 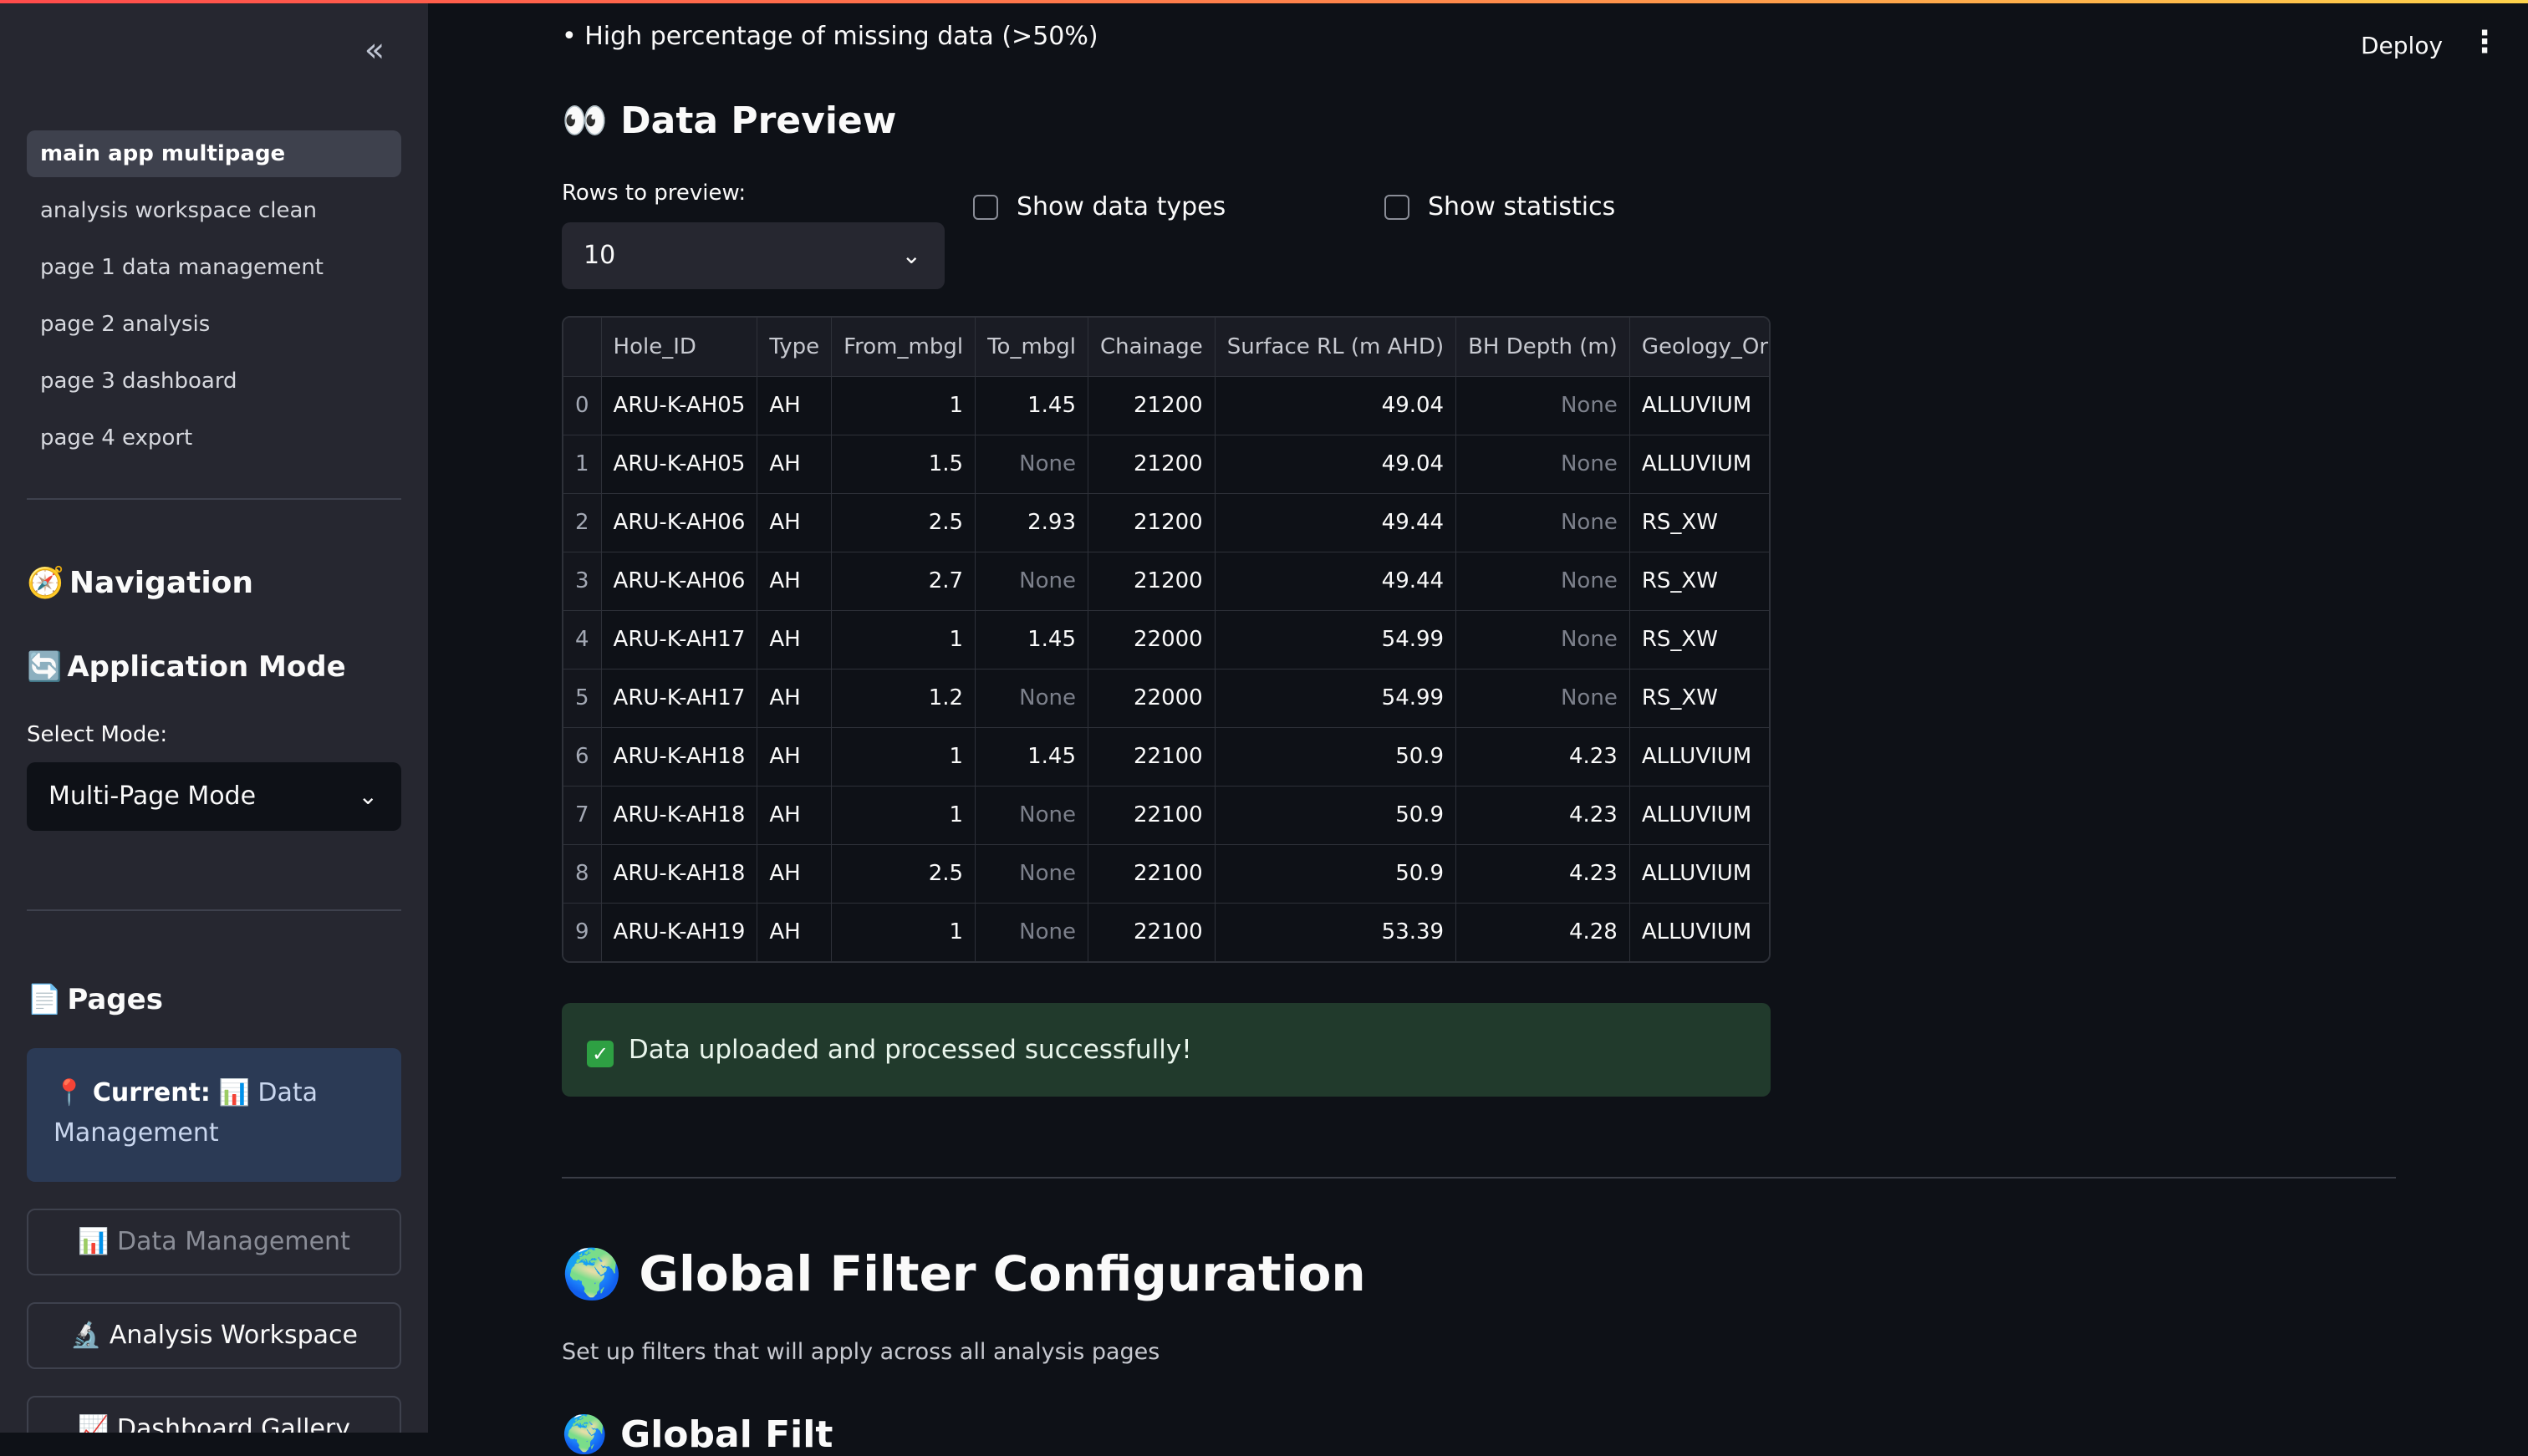 What do you see at coordinates (903, 698) in the screenshot?
I see `table-cell: 1.2` at bounding box center [903, 698].